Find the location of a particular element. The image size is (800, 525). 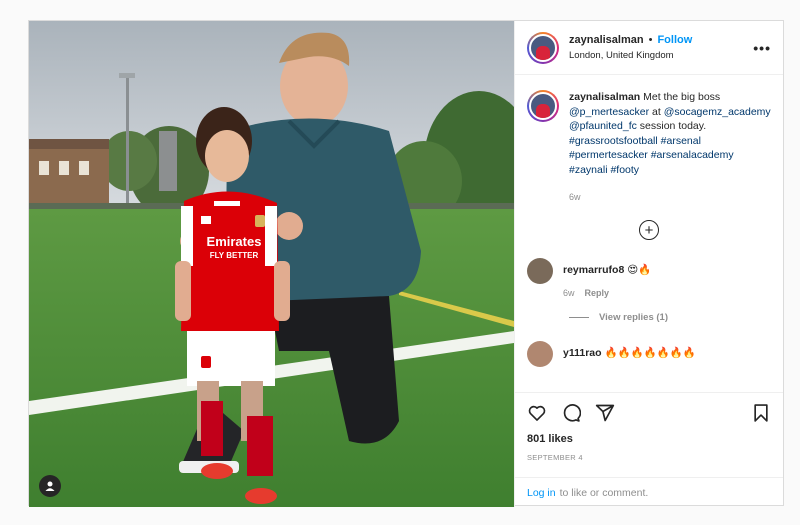

shirt-sponsor-subtext: FLY BETTER is located at coordinates (234, 255).